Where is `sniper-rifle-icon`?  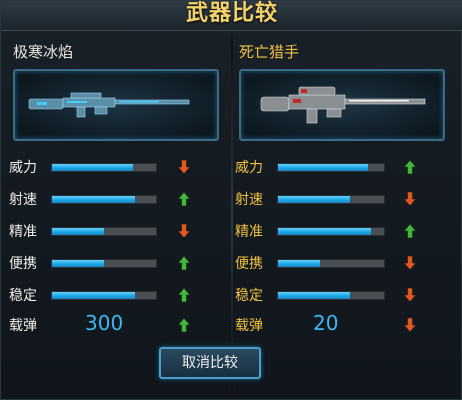 sniper-rifle-icon is located at coordinates (343, 105).